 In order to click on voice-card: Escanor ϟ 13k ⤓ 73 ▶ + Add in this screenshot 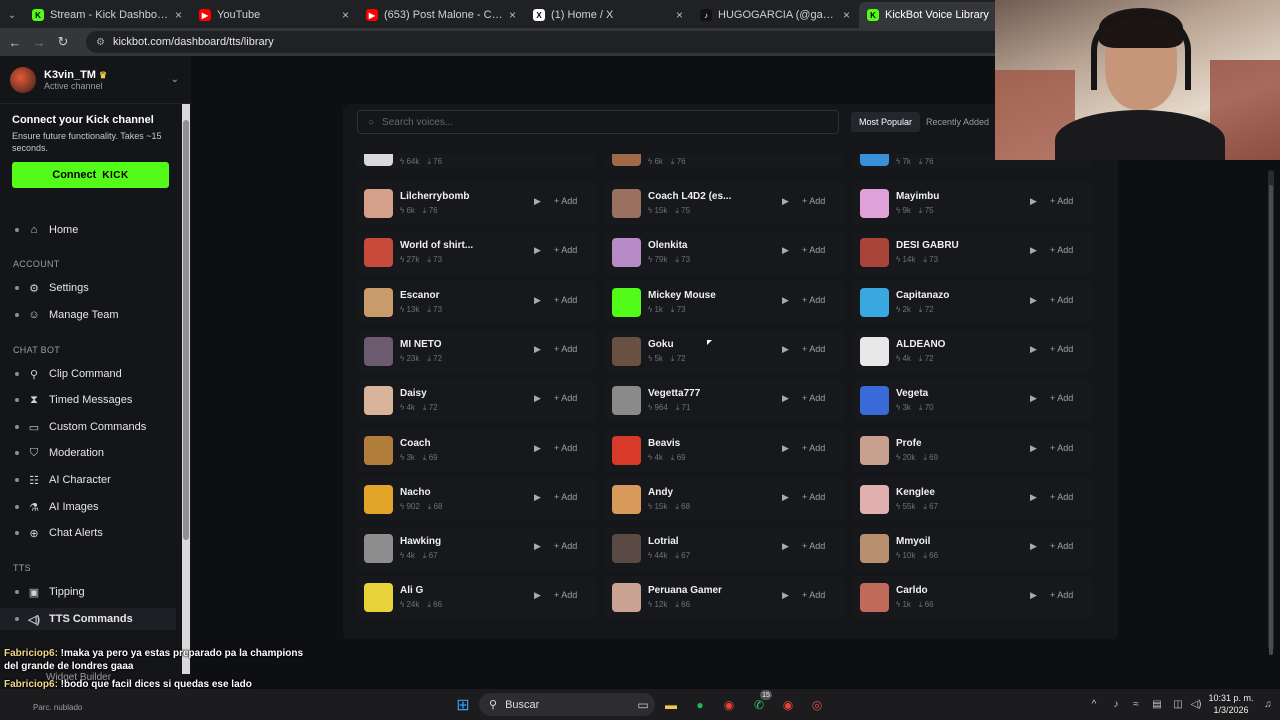, I will do `click(477, 302)`.